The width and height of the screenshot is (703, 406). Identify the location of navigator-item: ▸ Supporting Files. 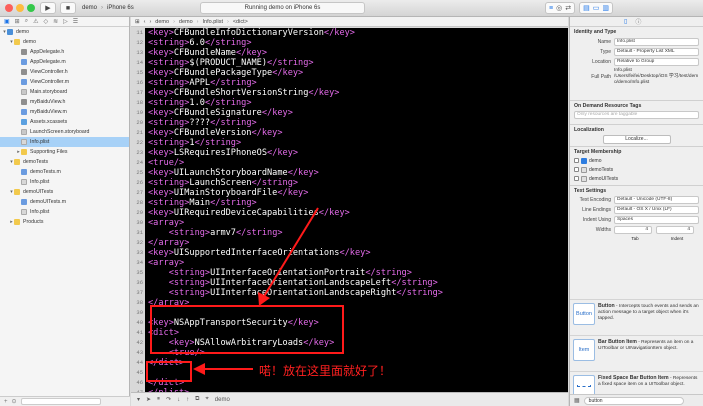
(64, 152).